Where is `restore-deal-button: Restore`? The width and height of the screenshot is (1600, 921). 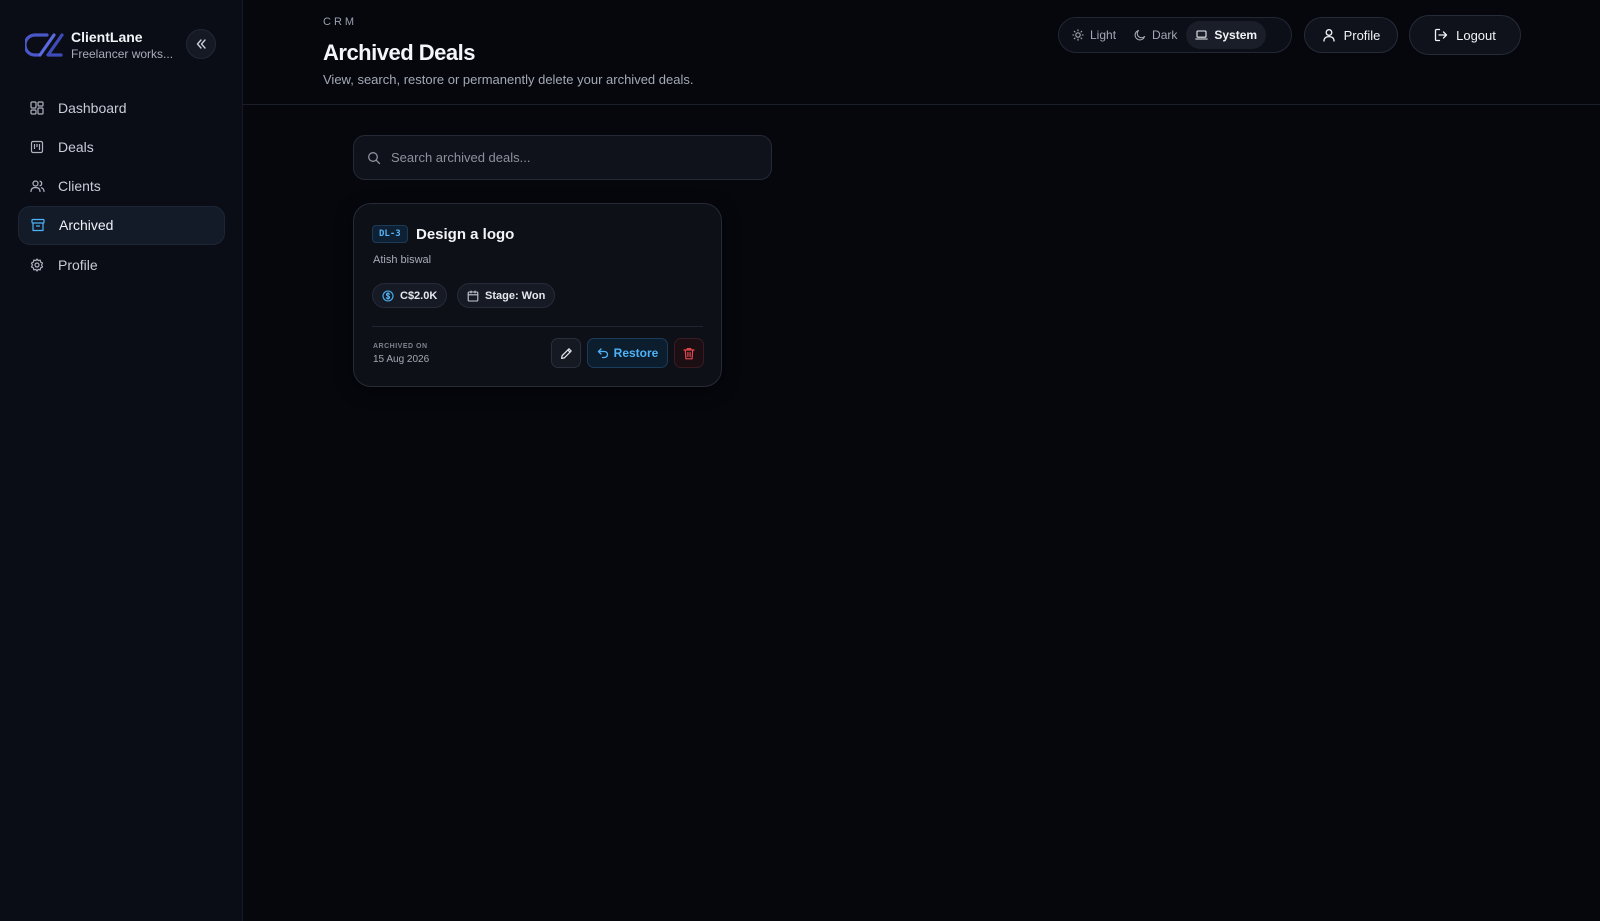
restore-deal-button: Restore is located at coordinates (627, 353).